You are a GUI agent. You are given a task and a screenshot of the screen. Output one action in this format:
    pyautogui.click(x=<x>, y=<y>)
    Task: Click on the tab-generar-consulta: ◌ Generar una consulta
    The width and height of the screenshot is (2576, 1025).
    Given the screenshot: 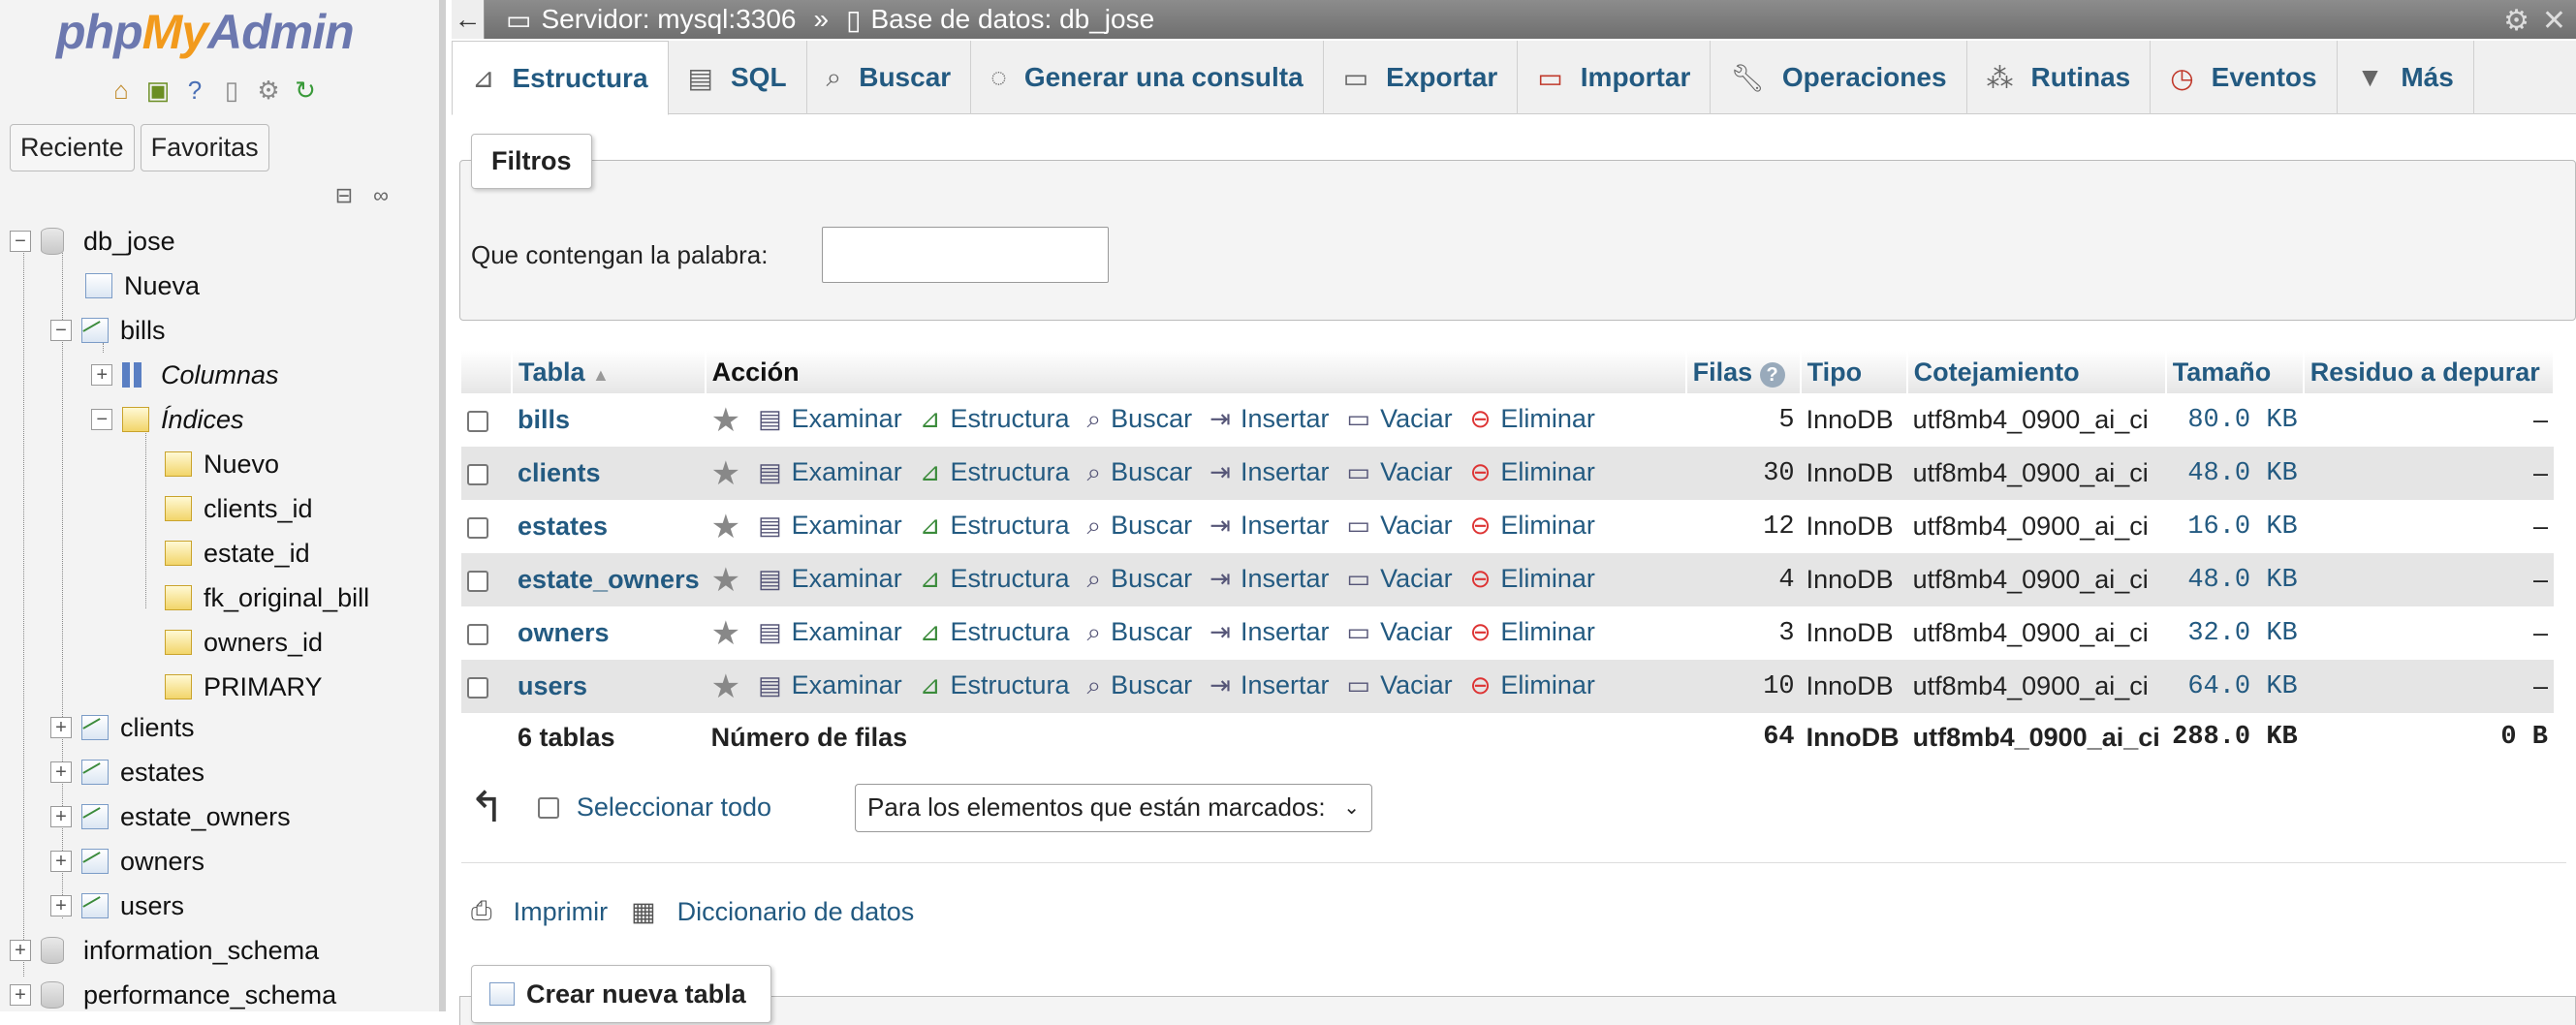 What is the action you would take?
    pyautogui.click(x=1147, y=78)
    